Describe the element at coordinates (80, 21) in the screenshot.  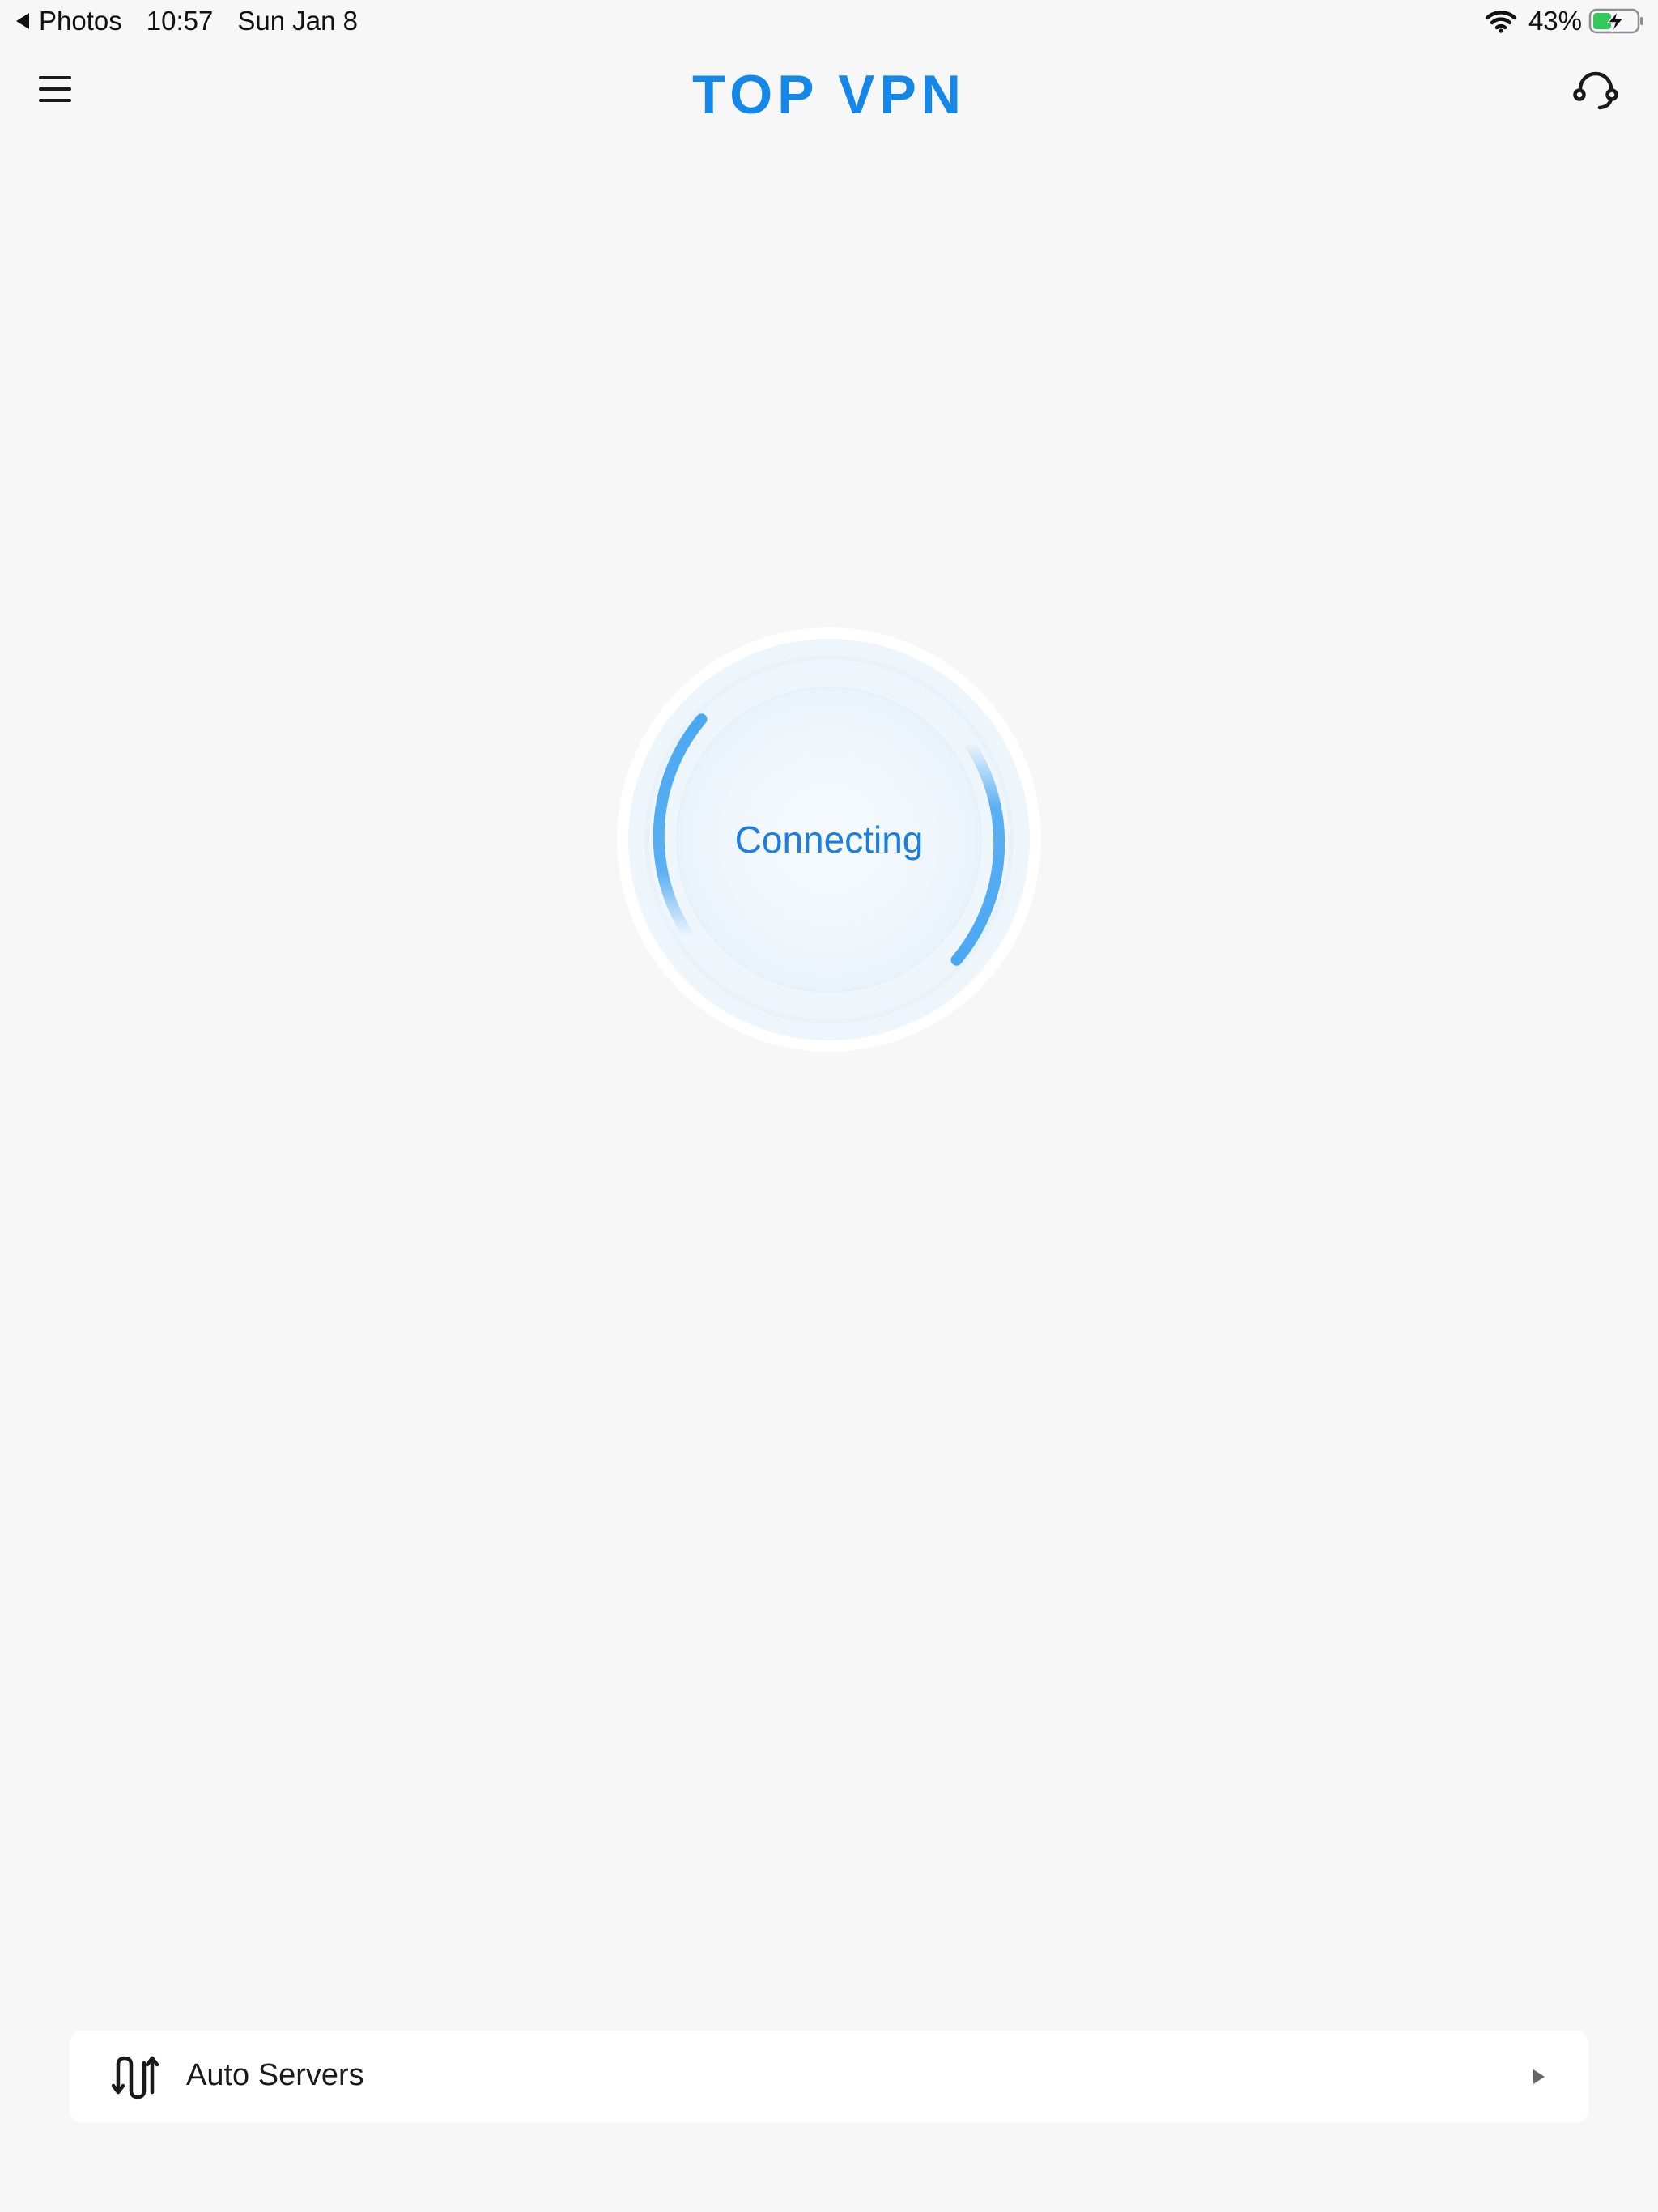
I see `back-app-label: Photos` at that location.